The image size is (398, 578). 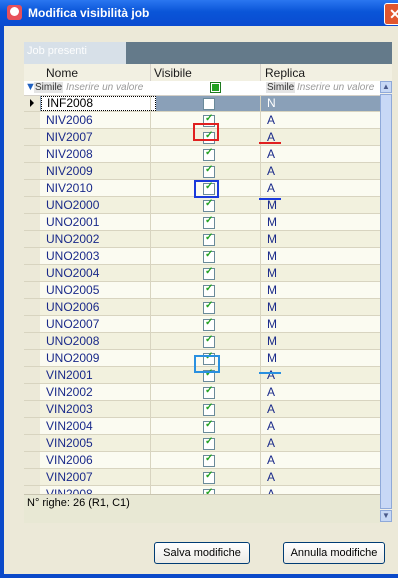 What do you see at coordinates (32, 103) in the screenshot?
I see `row-indicator-arrow-icon` at bounding box center [32, 103].